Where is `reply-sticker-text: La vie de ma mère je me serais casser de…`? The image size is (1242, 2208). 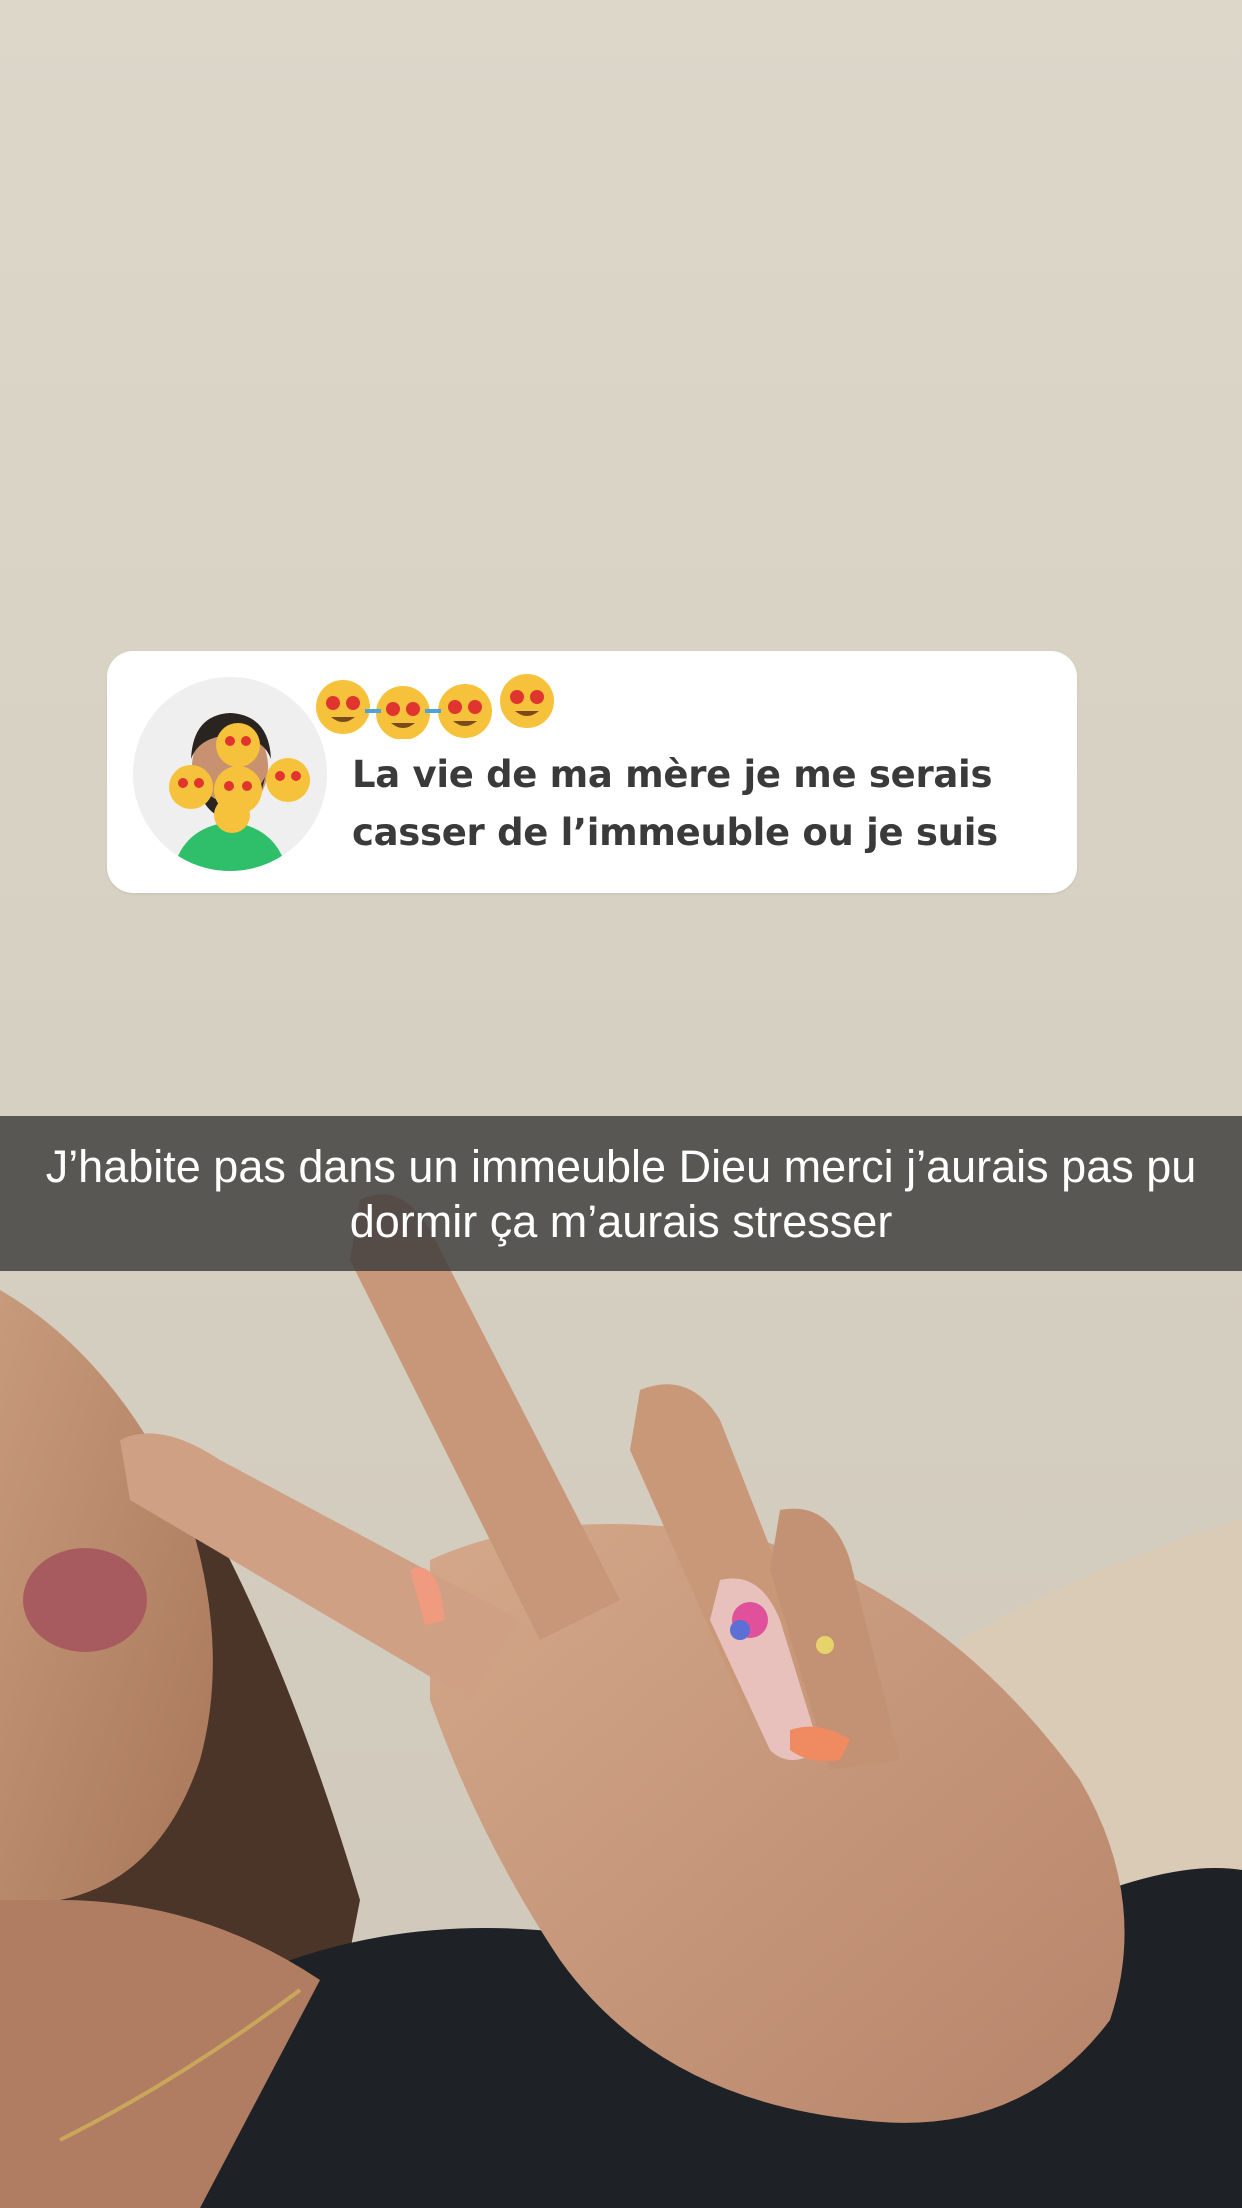 reply-sticker-text: La vie de ma mère je me serais casser de… is located at coordinates (675, 803).